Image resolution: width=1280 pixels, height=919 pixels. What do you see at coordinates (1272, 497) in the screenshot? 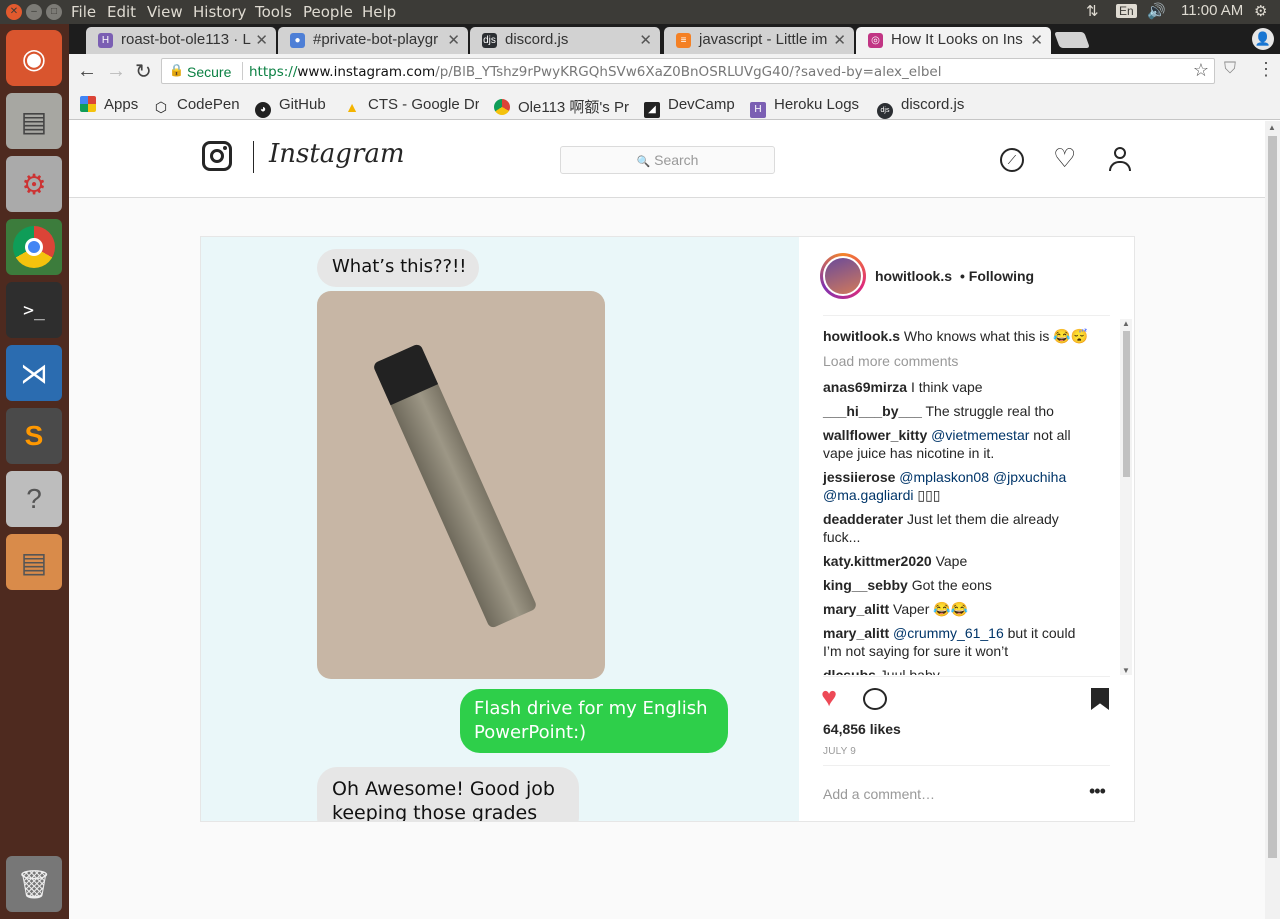
I see `page-scroll-thumb` at bounding box center [1272, 497].